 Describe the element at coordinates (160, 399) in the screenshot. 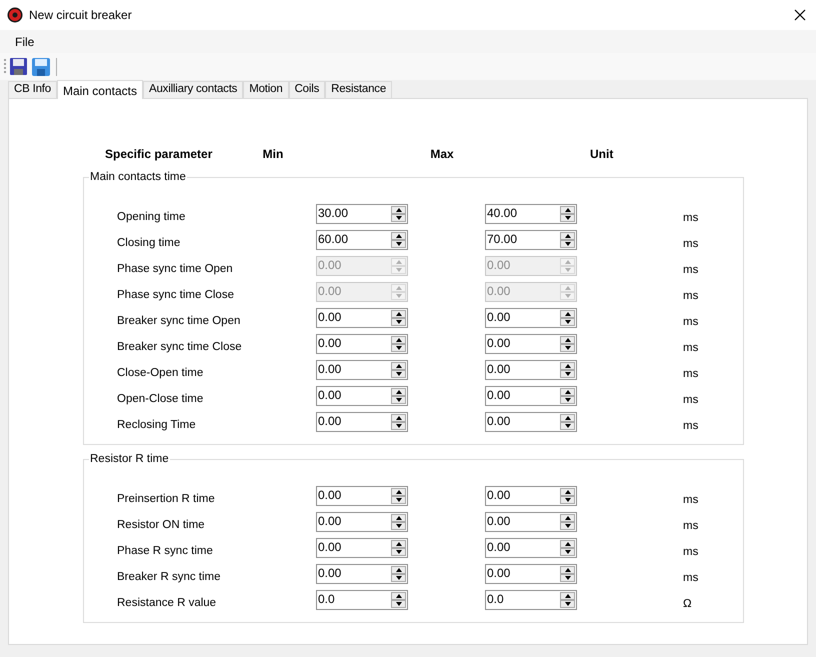

I see `field-label: Open-Close time` at that location.